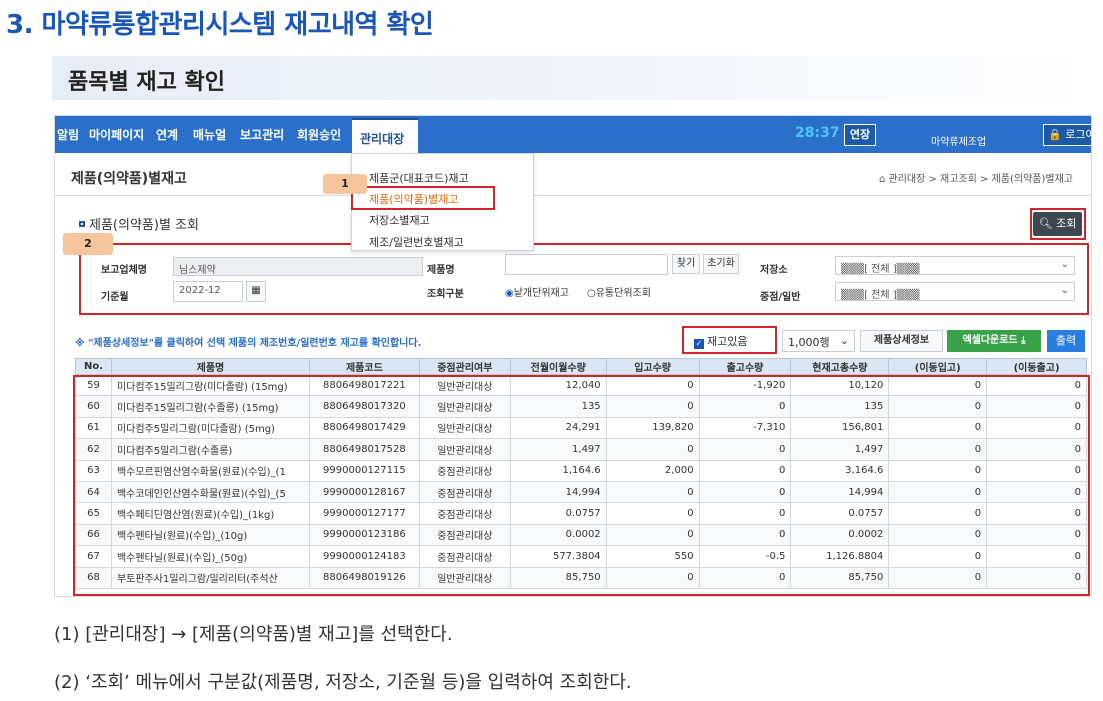 The height and width of the screenshot is (701, 1103). What do you see at coordinates (364, 366) in the screenshot?
I see `col-header-product-code: 제품코드` at bounding box center [364, 366].